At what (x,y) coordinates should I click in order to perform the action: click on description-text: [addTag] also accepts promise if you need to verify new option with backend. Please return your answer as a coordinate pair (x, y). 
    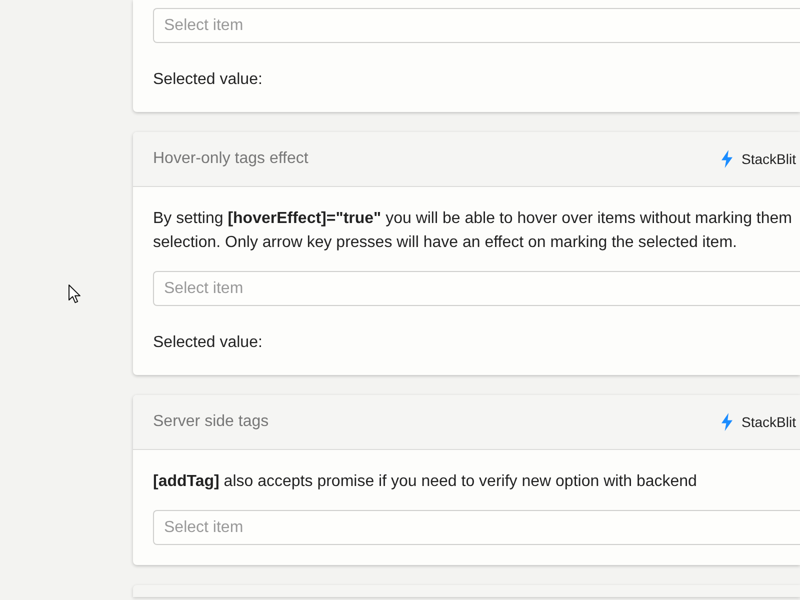
    Looking at the image, I should click on (425, 482).